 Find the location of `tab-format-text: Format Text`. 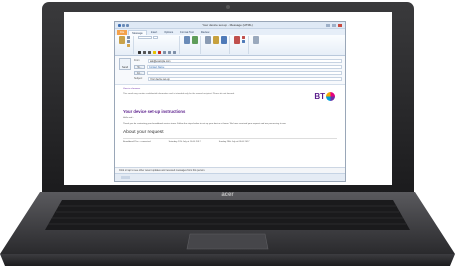

tab-format-text: Format Text is located at coordinates (187, 32).